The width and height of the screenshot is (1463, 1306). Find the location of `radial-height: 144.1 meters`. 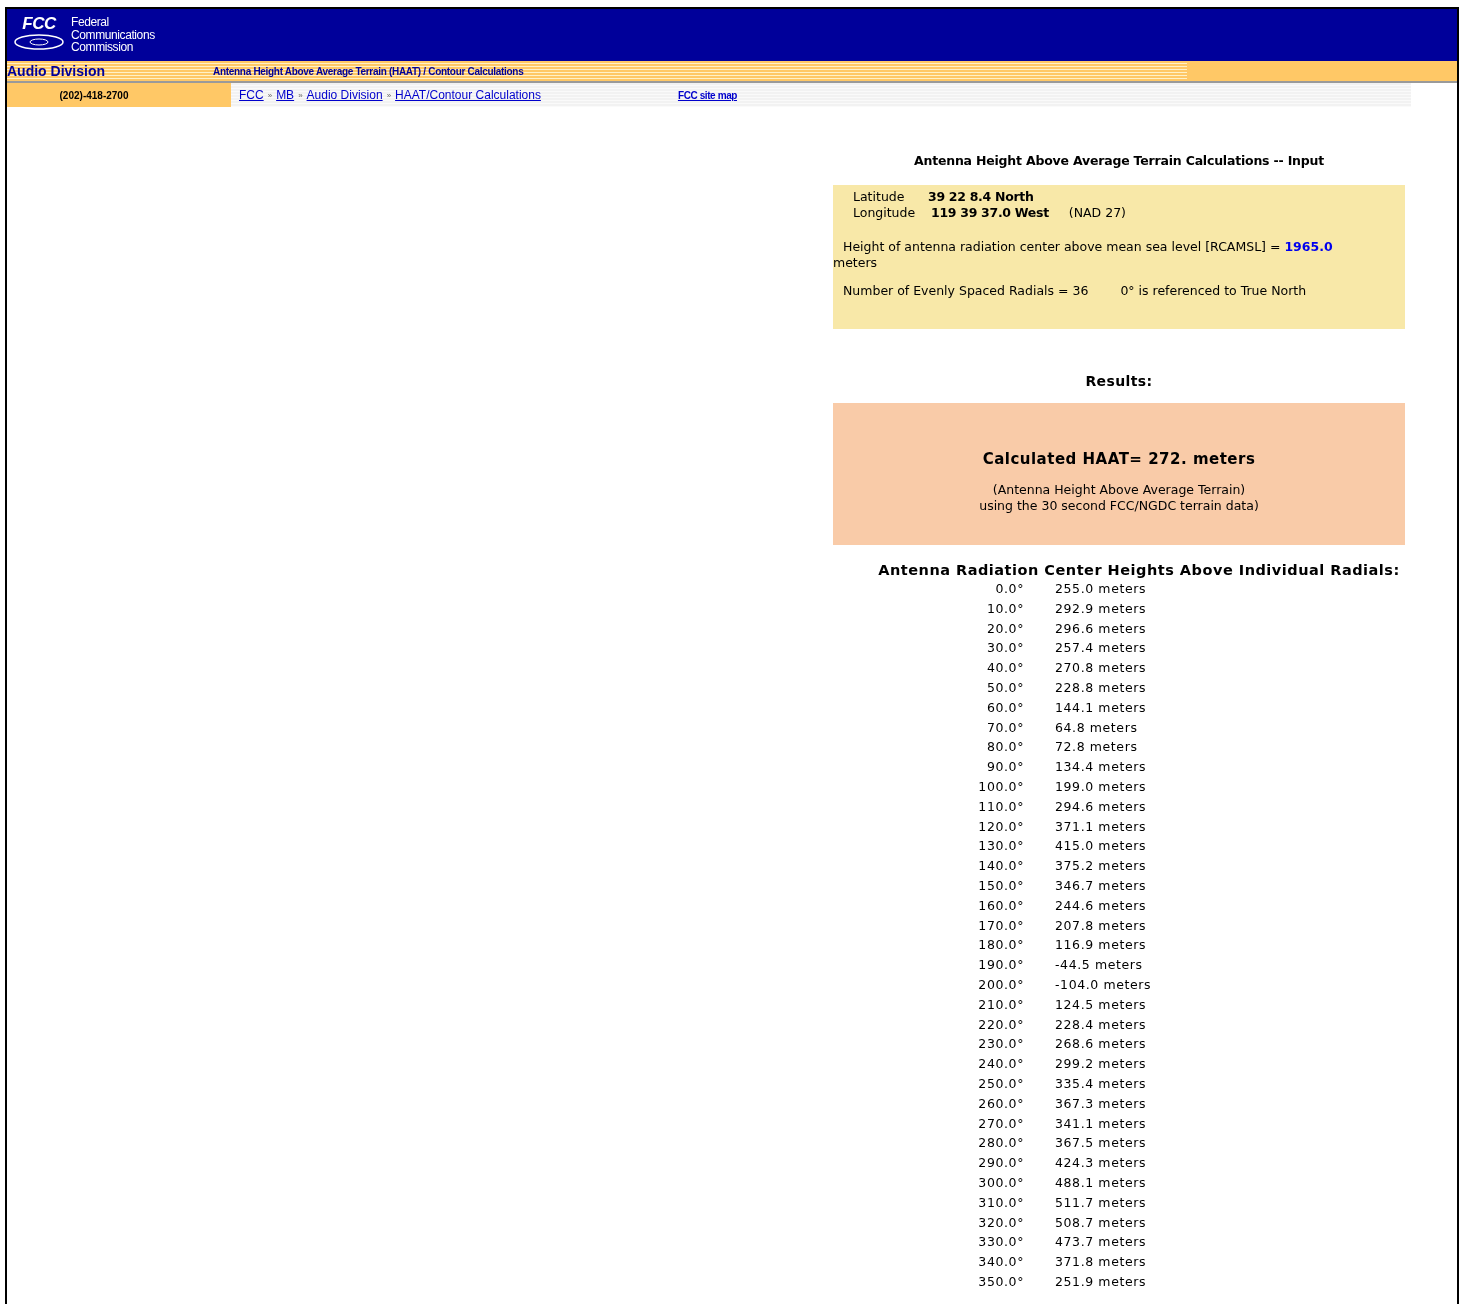

radial-height: 144.1 meters is located at coordinates (1101, 707).